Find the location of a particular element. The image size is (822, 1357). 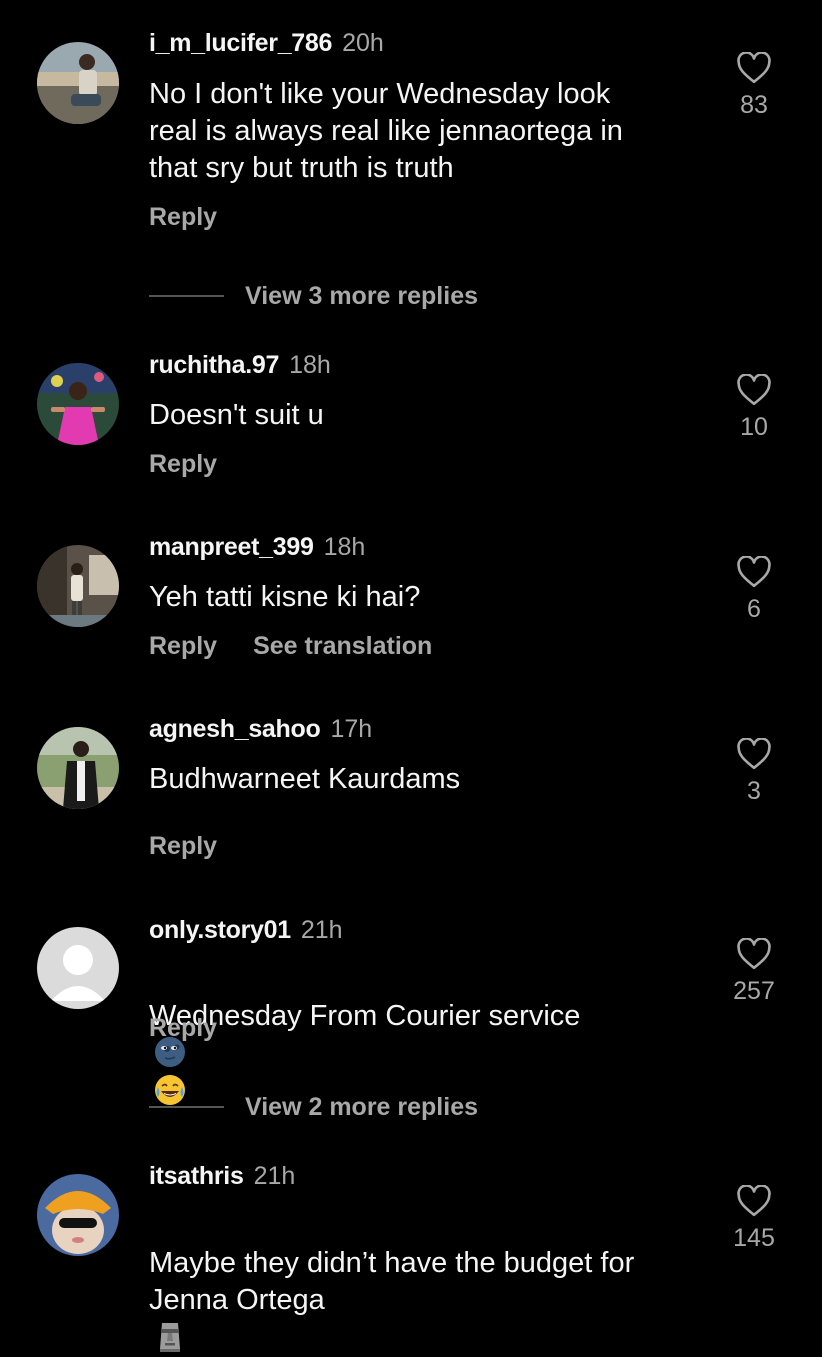

comment-header: manpreet_399 18h is located at coordinates (257, 547).